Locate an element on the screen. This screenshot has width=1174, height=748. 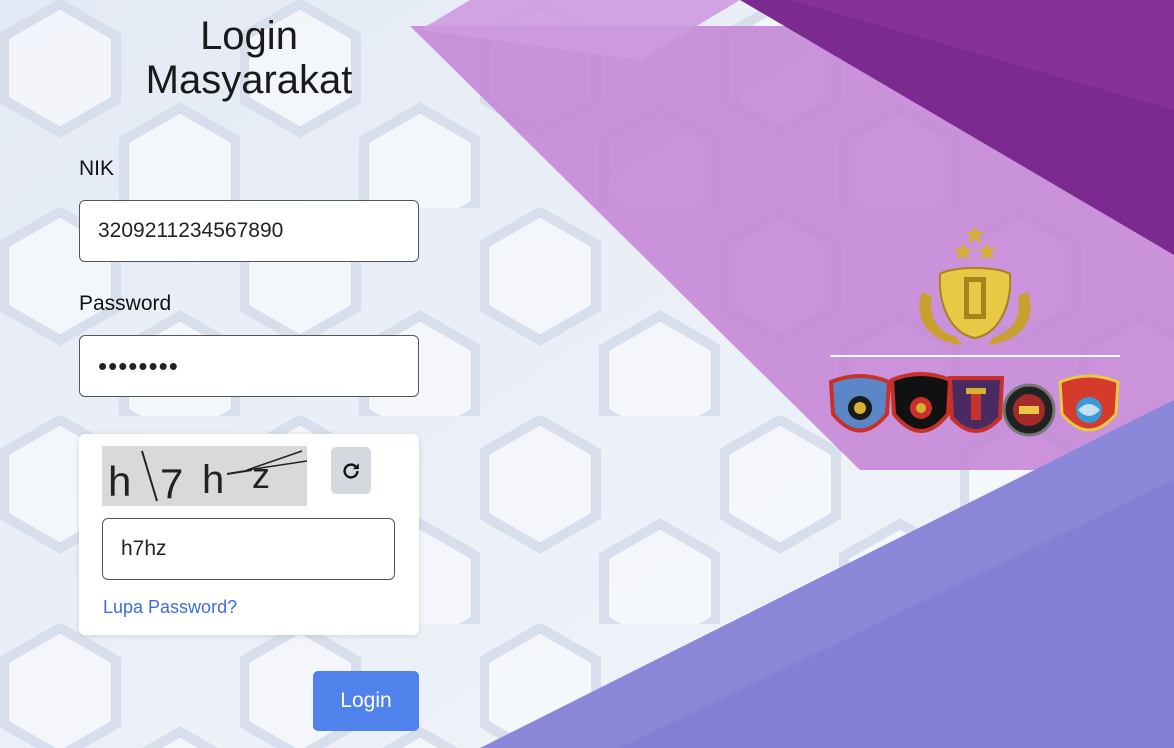
captcha-input is located at coordinates (248, 549).